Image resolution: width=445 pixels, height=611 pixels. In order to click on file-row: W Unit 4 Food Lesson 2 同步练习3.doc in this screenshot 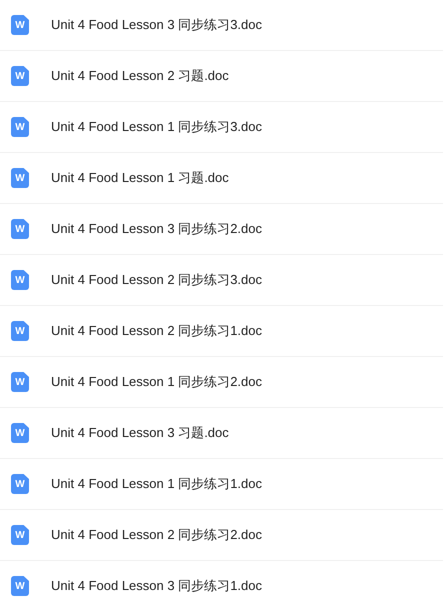, I will do `click(221, 280)`.